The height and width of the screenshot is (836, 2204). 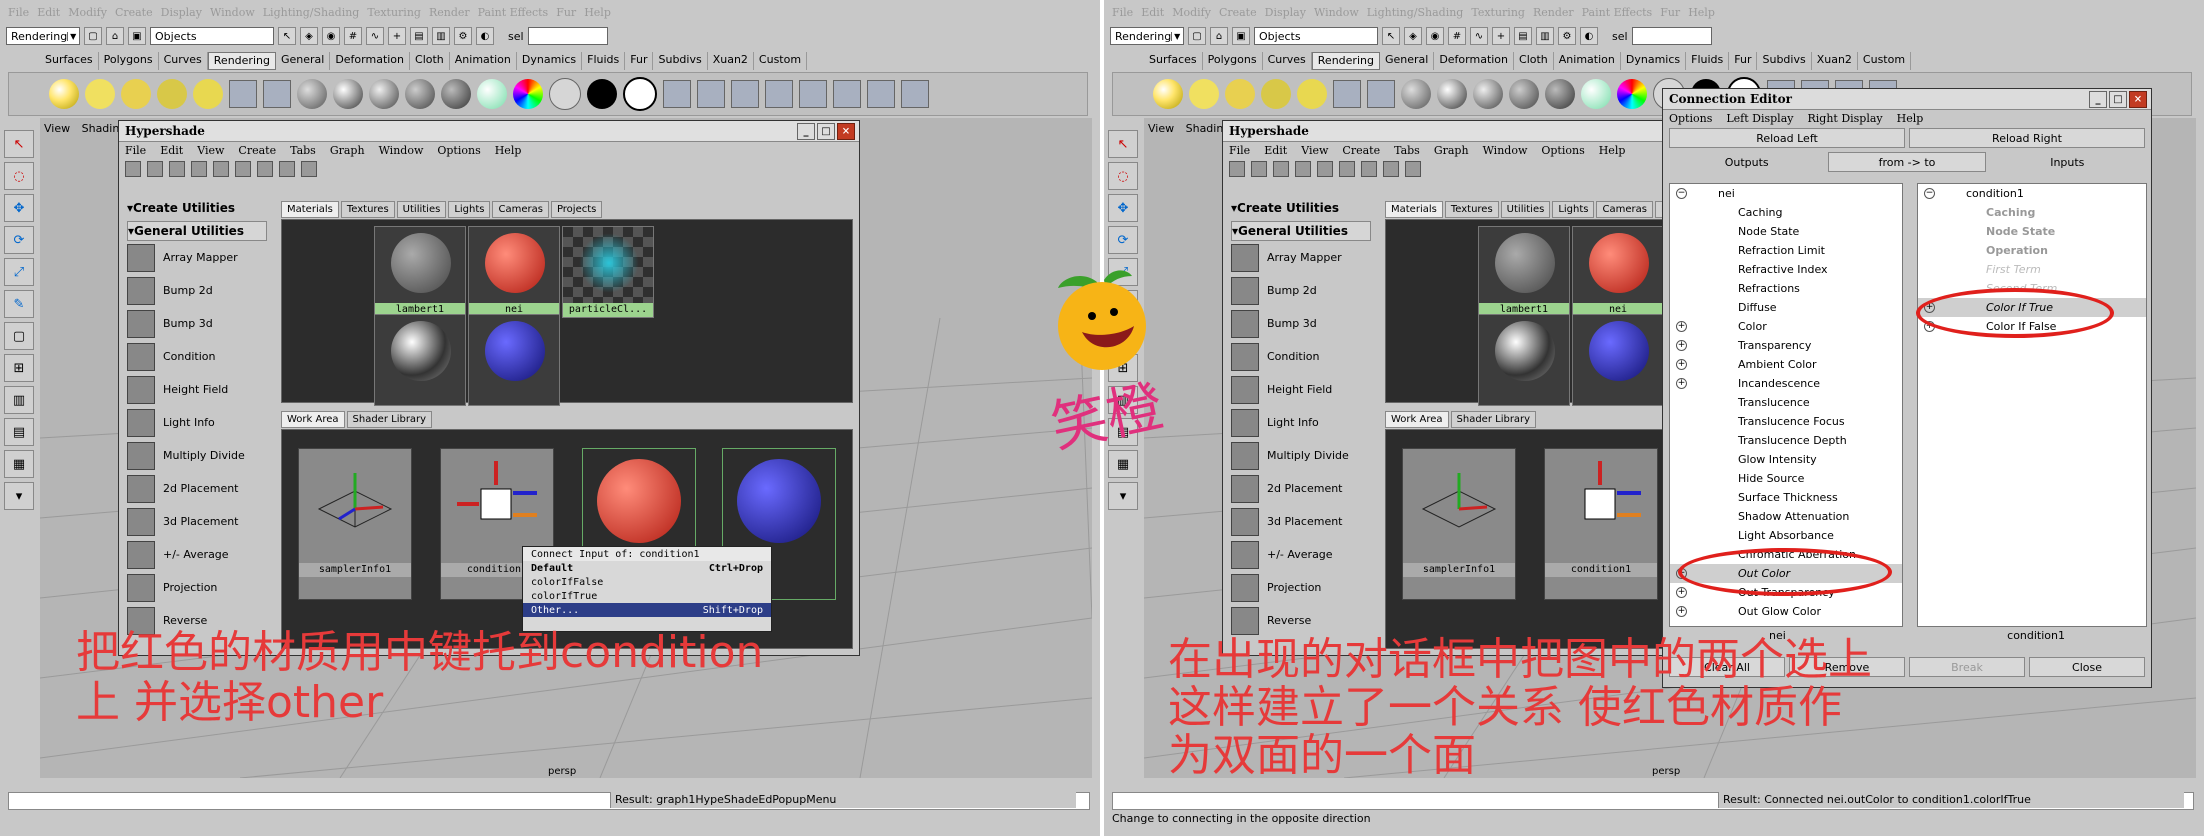 What do you see at coordinates (19, 432) in the screenshot?
I see `hypershade-layout-icon: ▤` at bounding box center [19, 432].